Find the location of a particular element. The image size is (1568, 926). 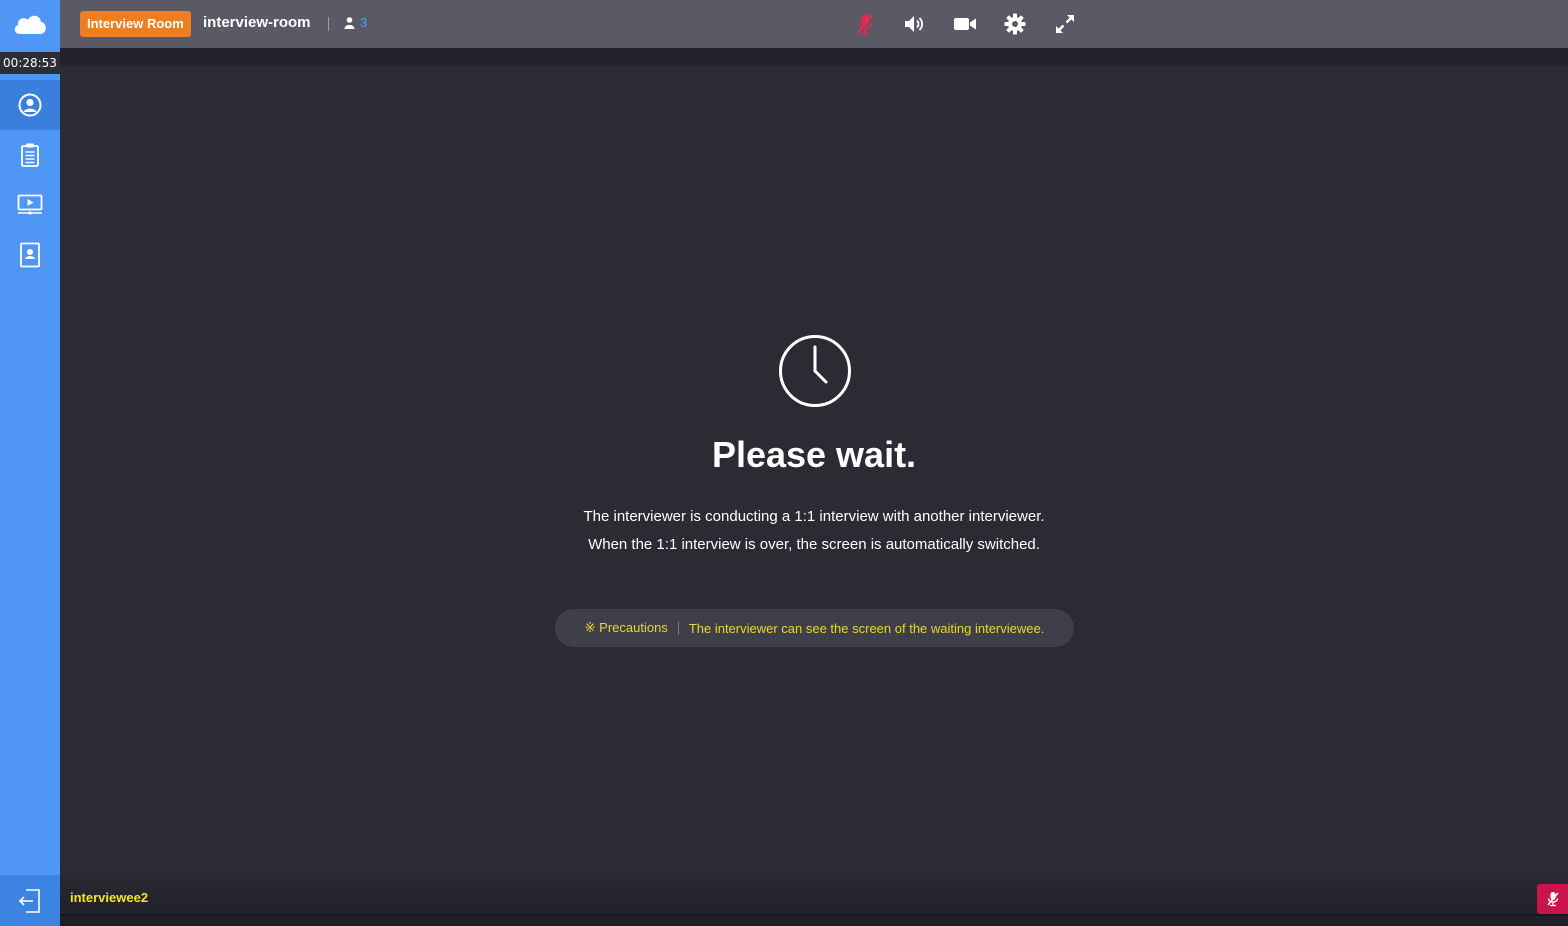

camera-icon is located at coordinates (965, 24).